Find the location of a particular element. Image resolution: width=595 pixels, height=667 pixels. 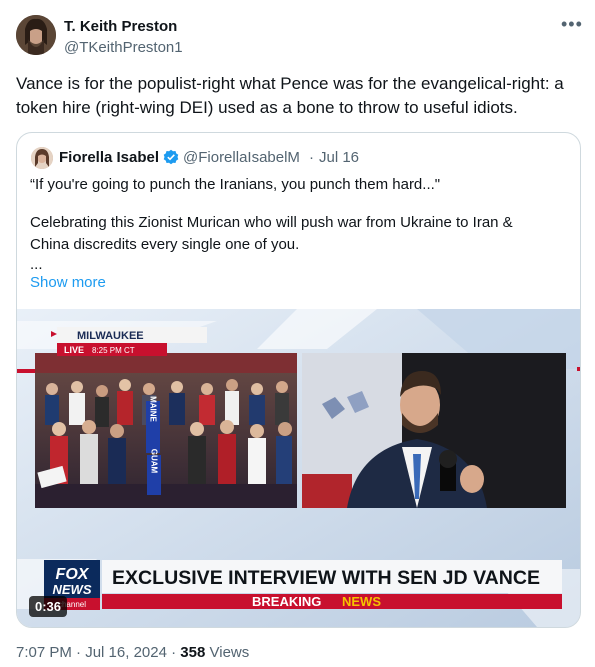

breaking-news-bar is located at coordinates (332, 601).